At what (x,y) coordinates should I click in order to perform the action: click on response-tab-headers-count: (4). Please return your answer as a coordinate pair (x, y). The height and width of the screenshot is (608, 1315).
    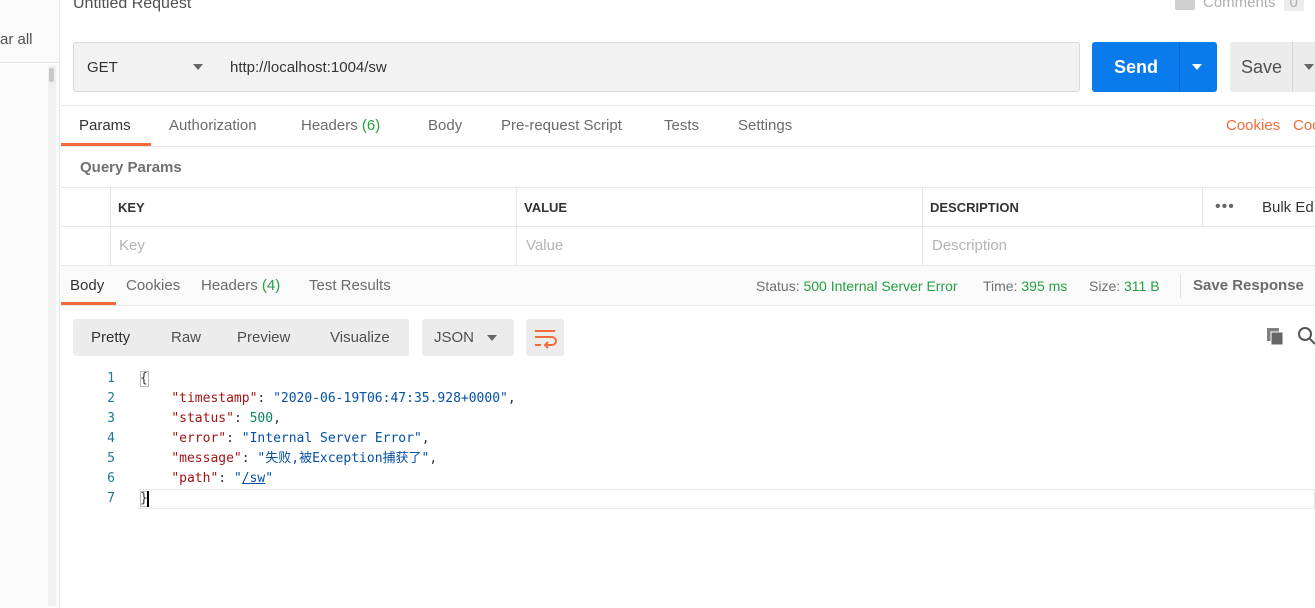
    Looking at the image, I should click on (271, 285).